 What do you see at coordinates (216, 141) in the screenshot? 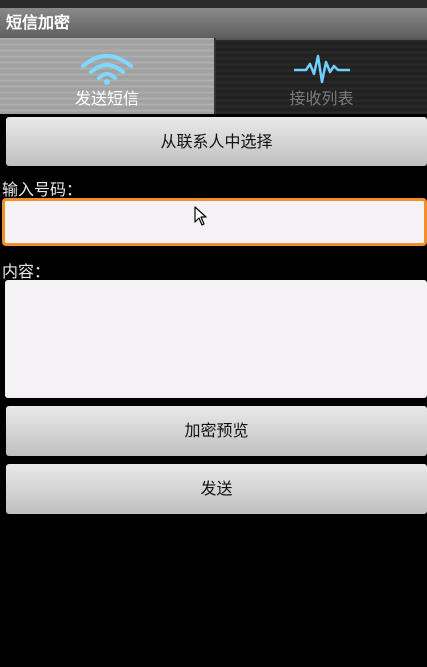
I see `select-from-contacts-button: 从联系人中选择` at bounding box center [216, 141].